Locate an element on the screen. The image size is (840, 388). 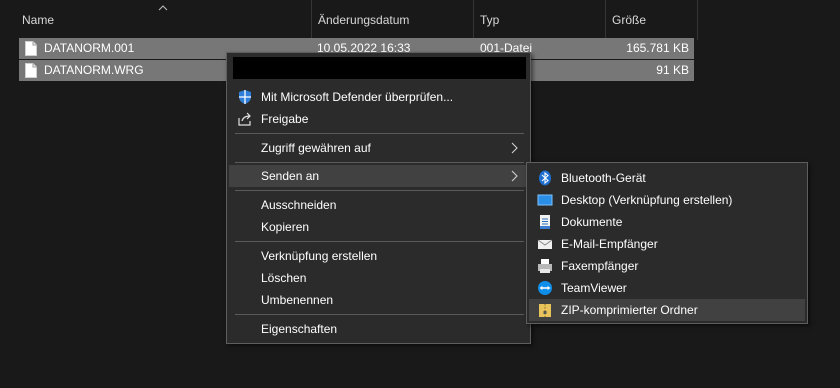
menu-item-label: Kopieren is located at coordinates (285, 227).